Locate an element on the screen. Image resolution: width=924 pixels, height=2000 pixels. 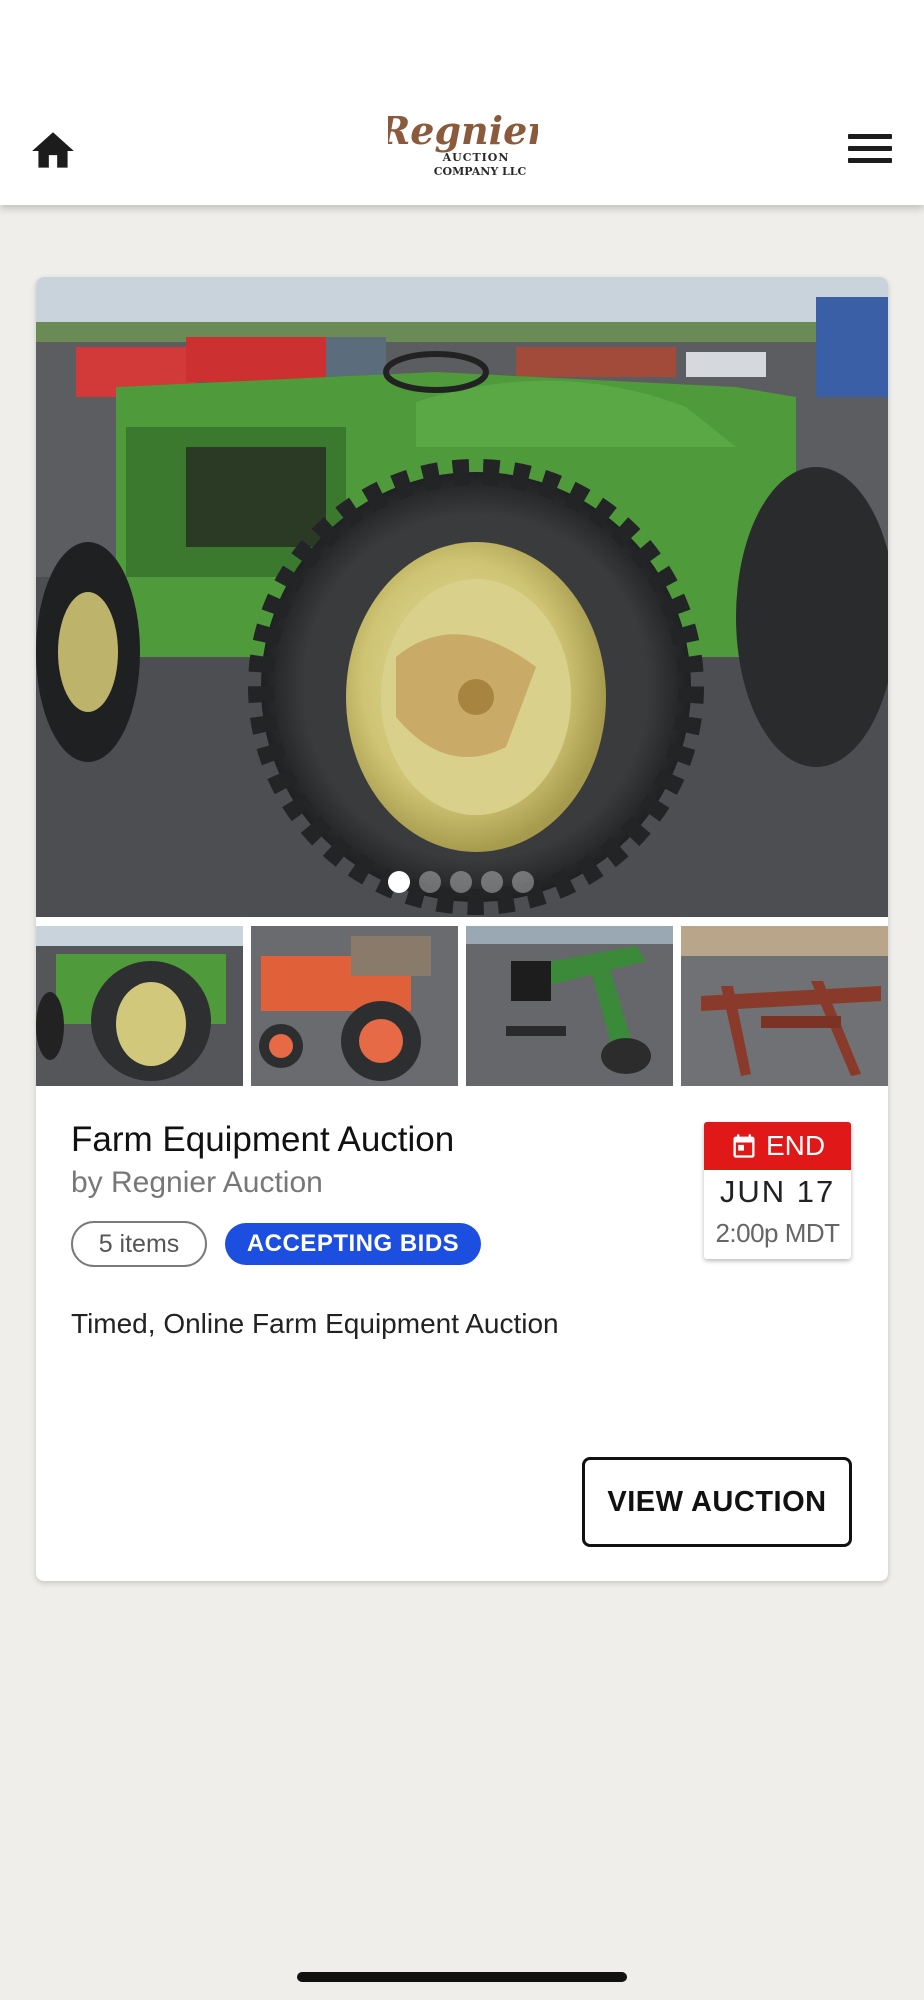
end-date-badge: END JUN 17 2:00p MDT is located at coordinates (777, 1190).